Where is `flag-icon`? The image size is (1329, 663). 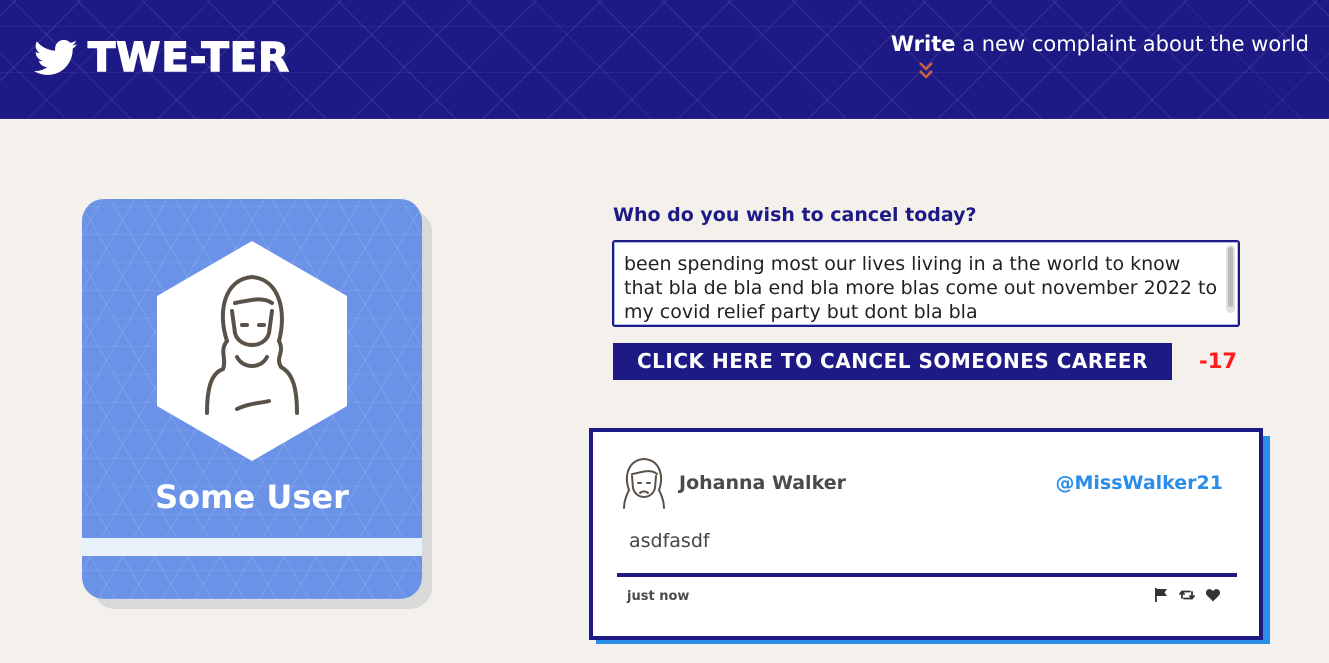 flag-icon is located at coordinates (1161, 595).